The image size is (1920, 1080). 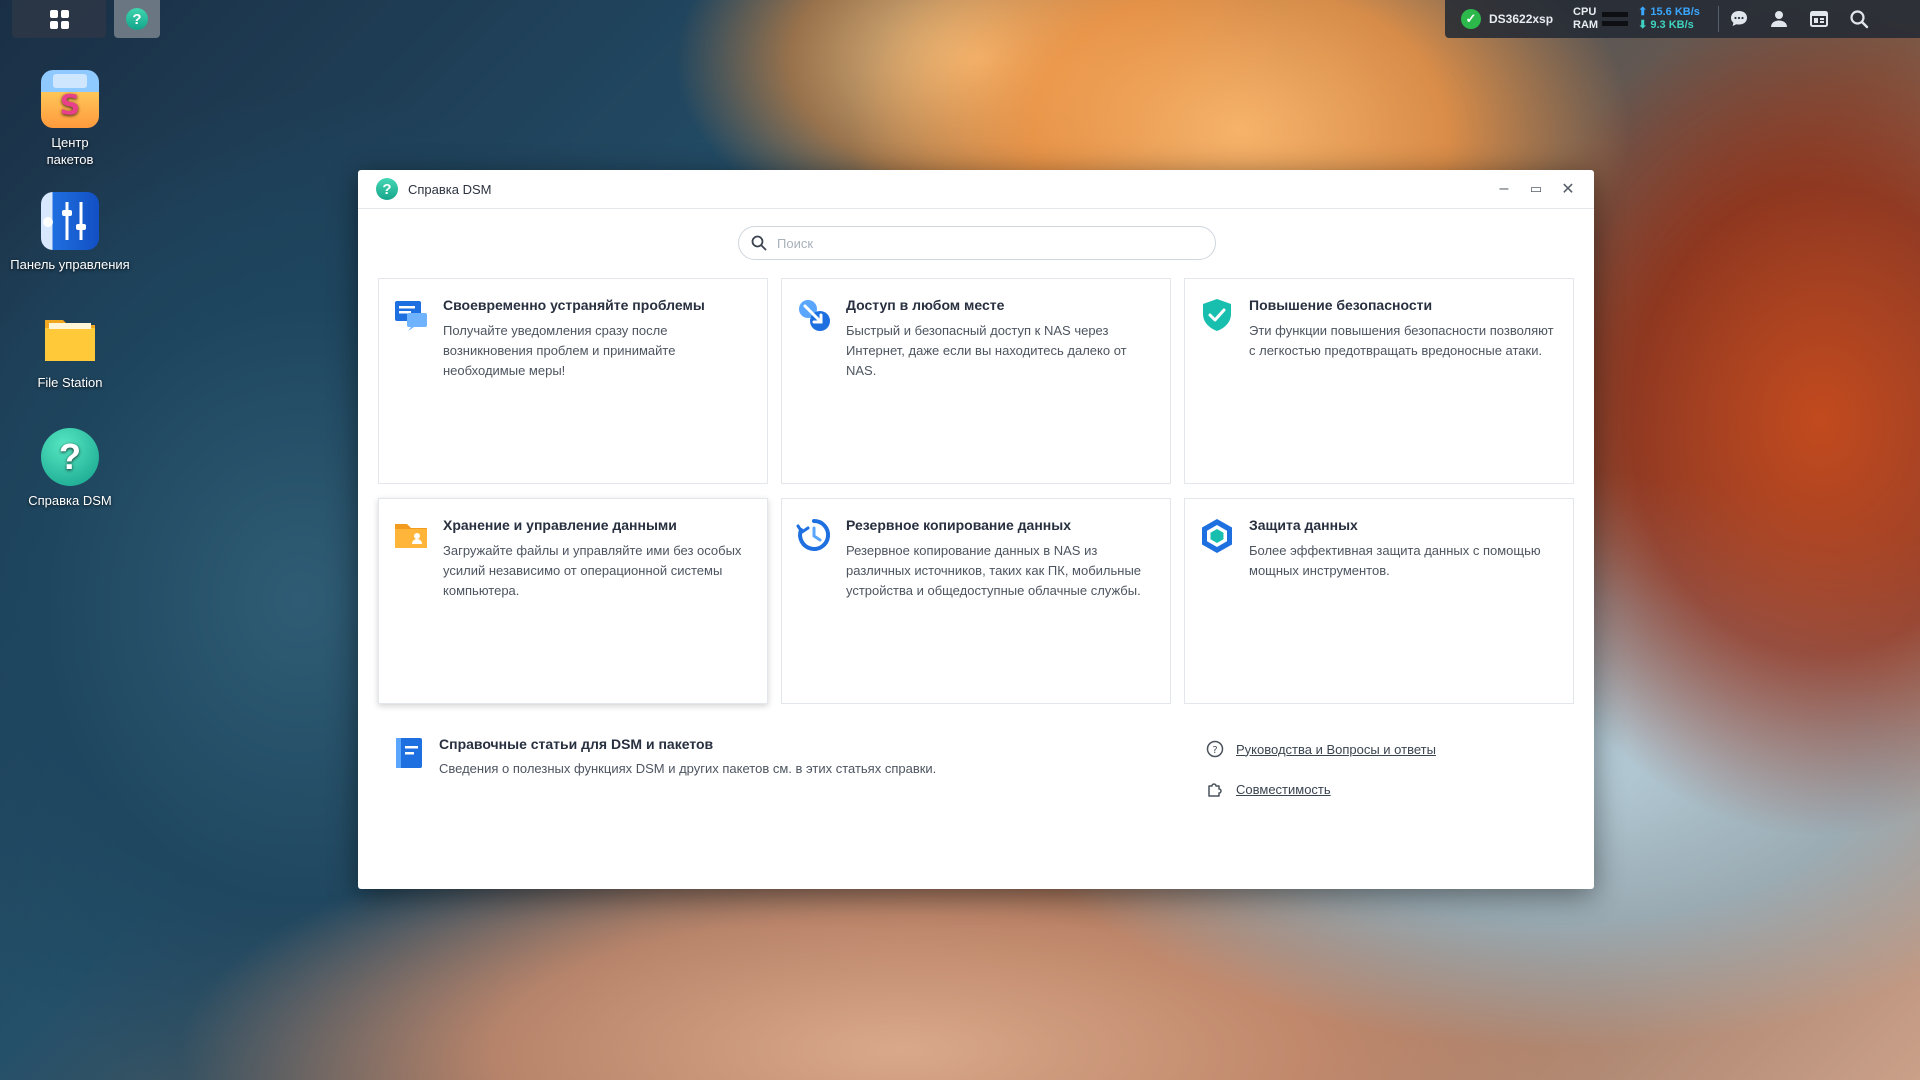 I want to click on puzzle-icon, so click(x=1215, y=790).